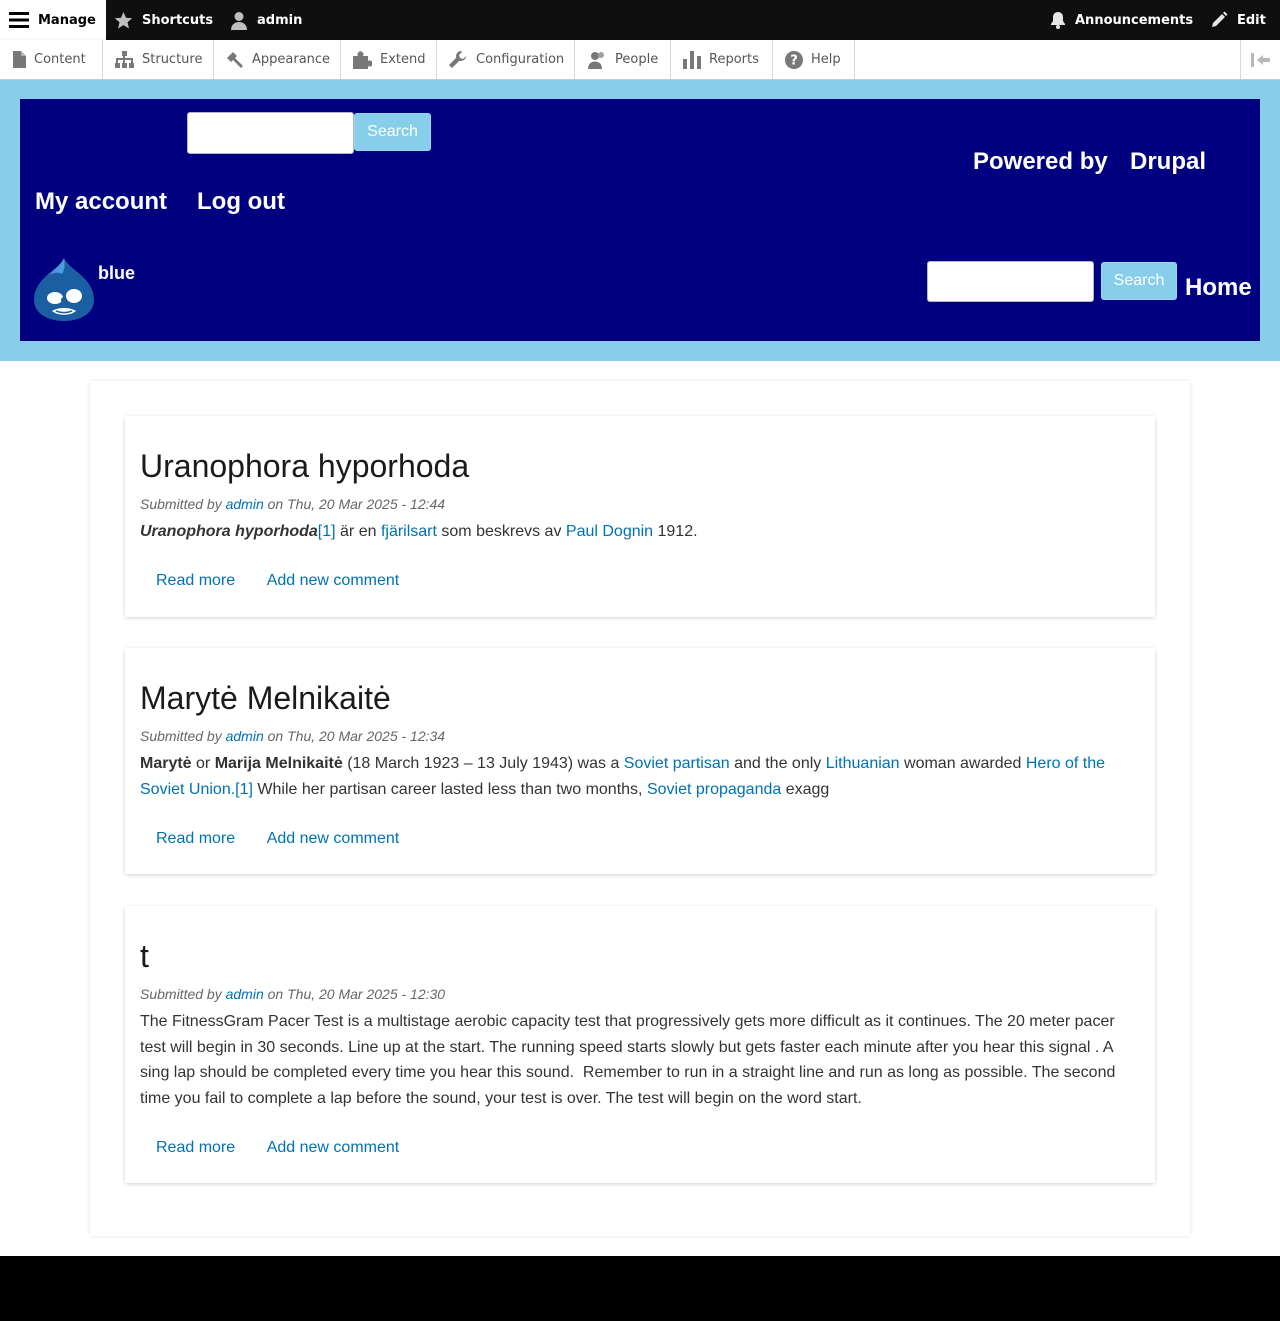 This screenshot has height=1321, width=1280. Describe the element at coordinates (1139, 281) in the screenshot. I see `secondary-search-button: Search` at that location.